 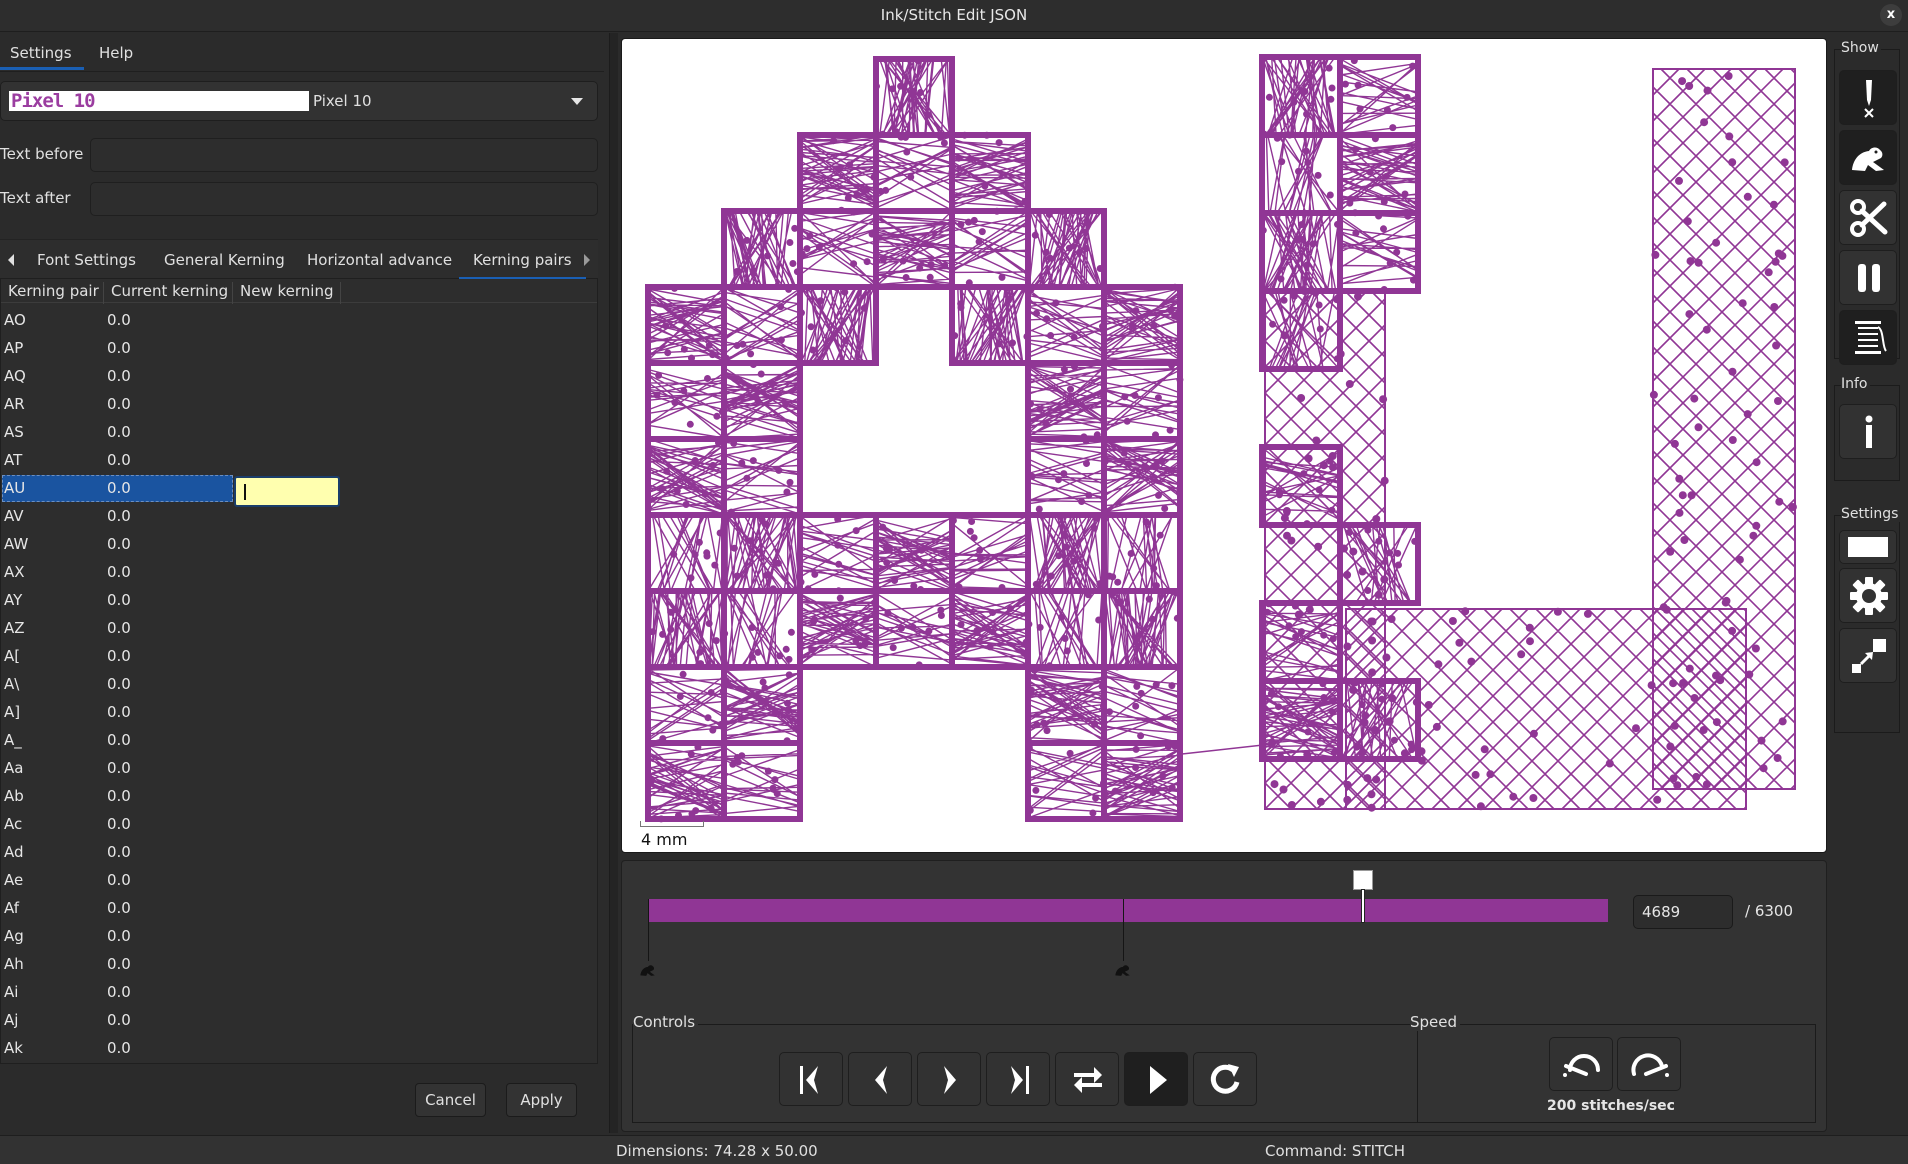 What do you see at coordinates (811, 1079) in the screenshot?
I see `jump-to-start-button` at bounding box center [811, 1079].